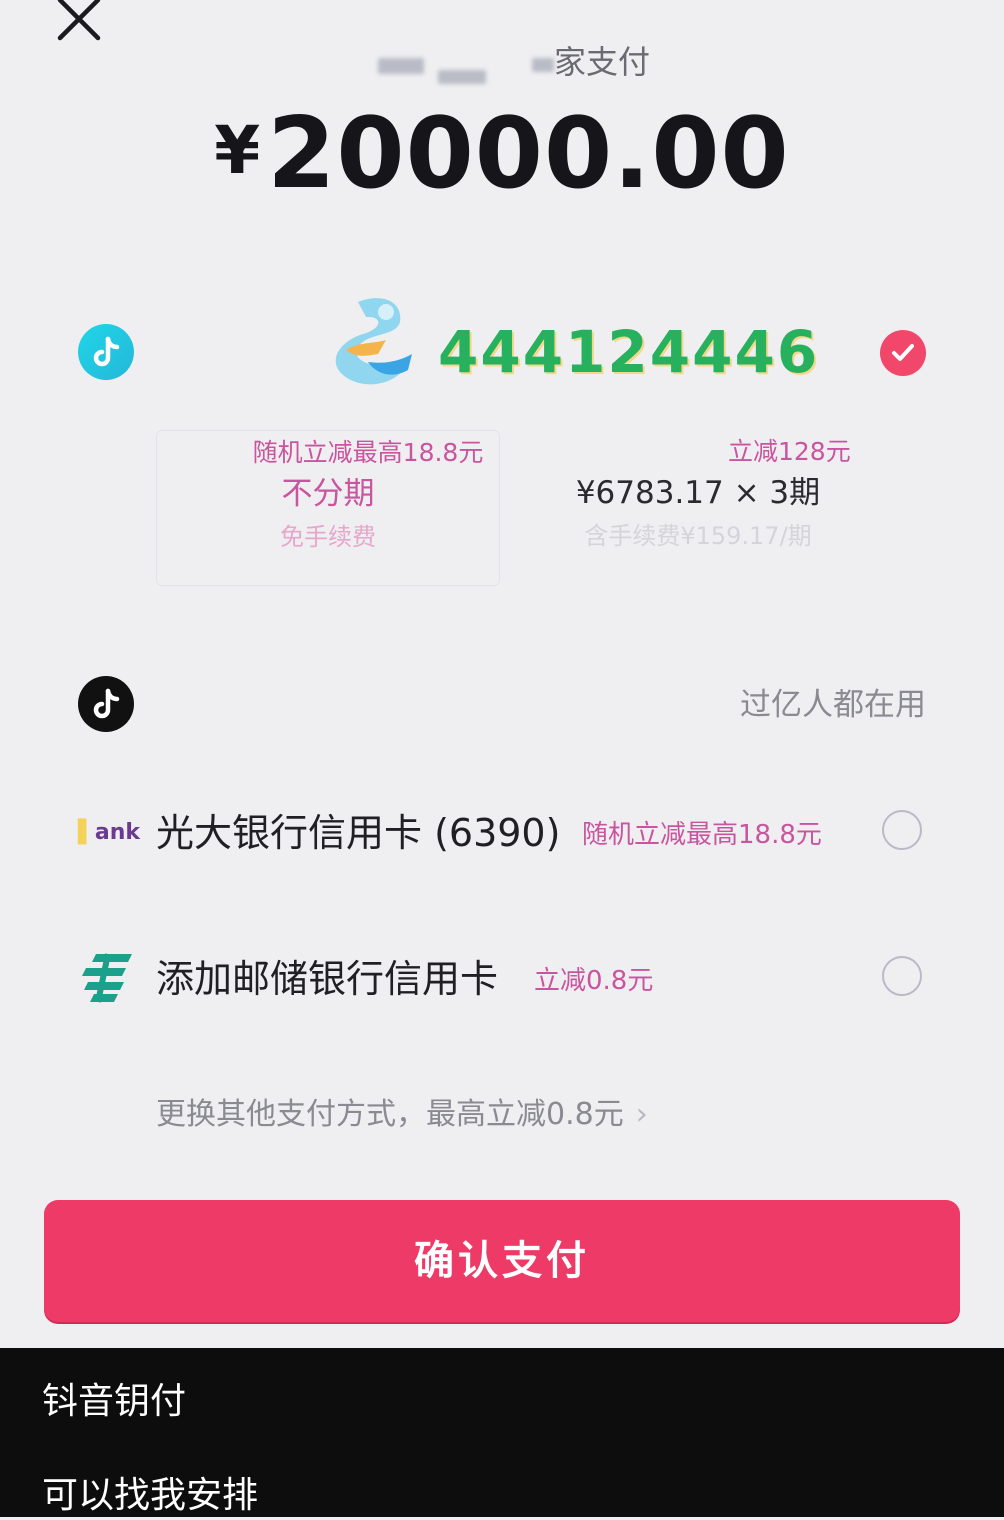 Image resolution: width=1004 pixels, height=1520 pixels. Describe the element at coordinates (327, 979) in the screenshot. I see `method-label: 添加邮储银行信用卡` at that location.